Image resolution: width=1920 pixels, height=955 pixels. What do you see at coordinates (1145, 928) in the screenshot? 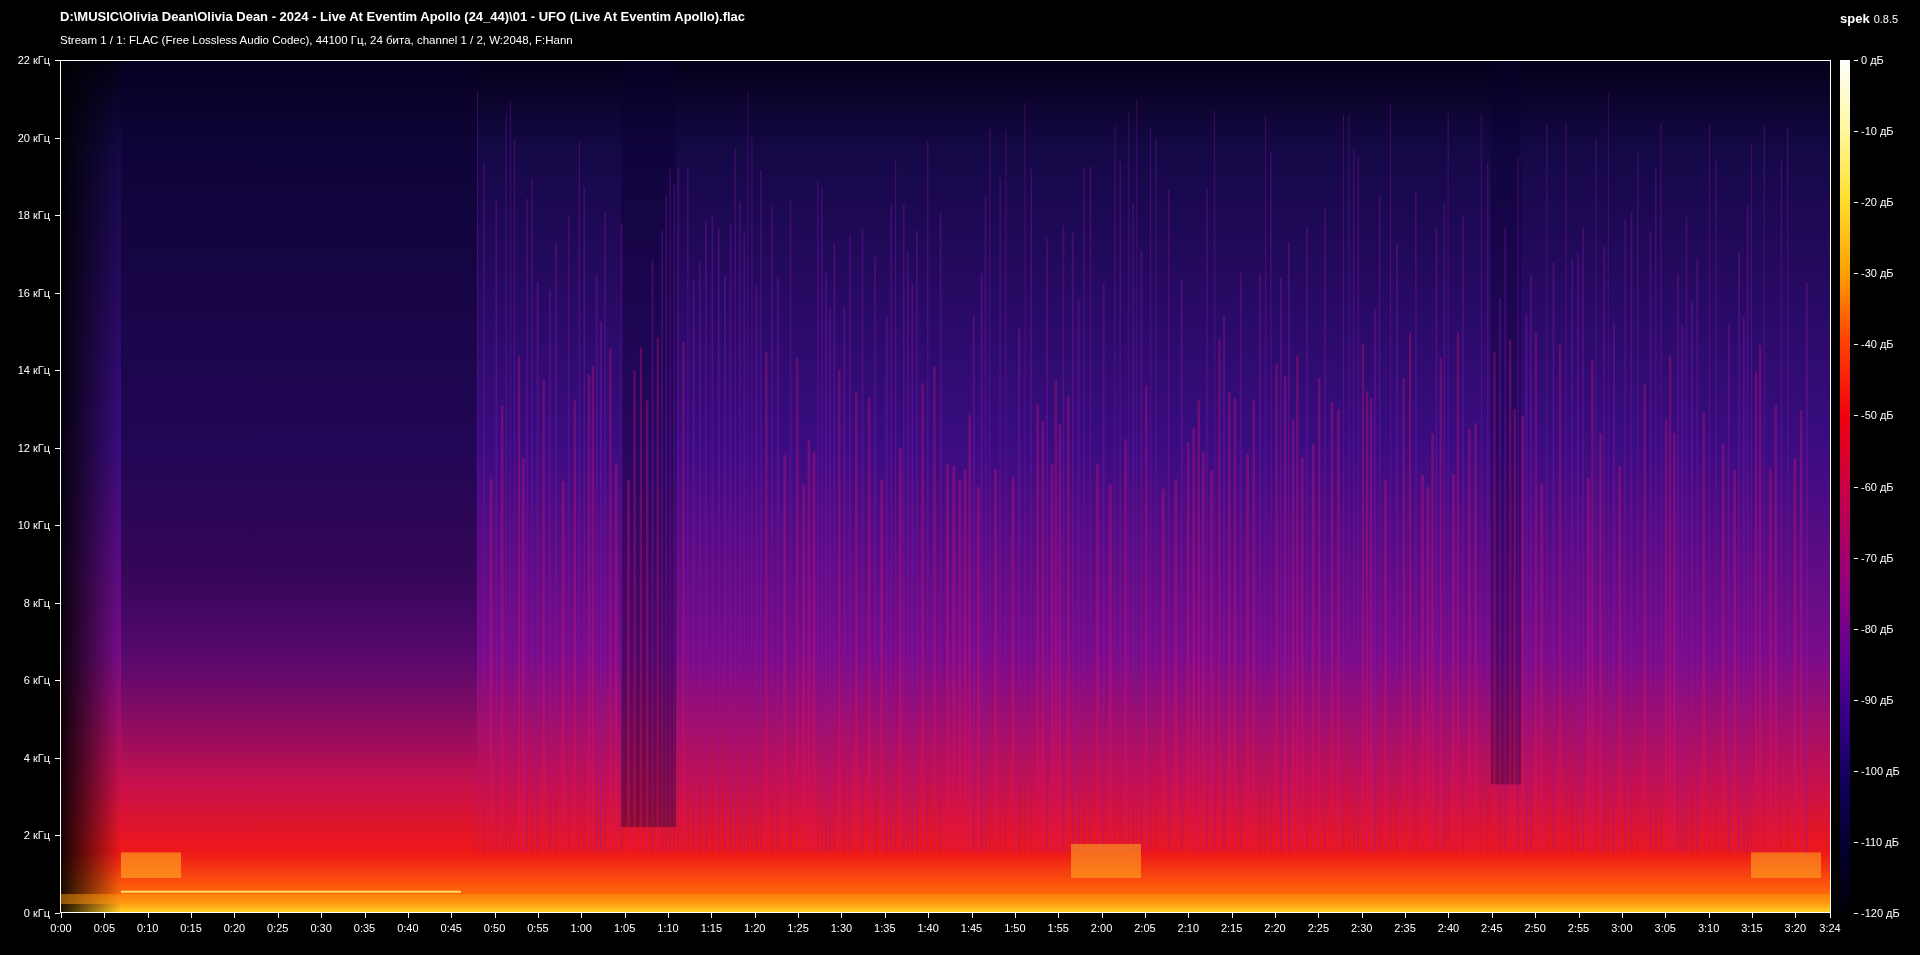
I see `time-label: 2:05` at bounding box center [1145, 928].